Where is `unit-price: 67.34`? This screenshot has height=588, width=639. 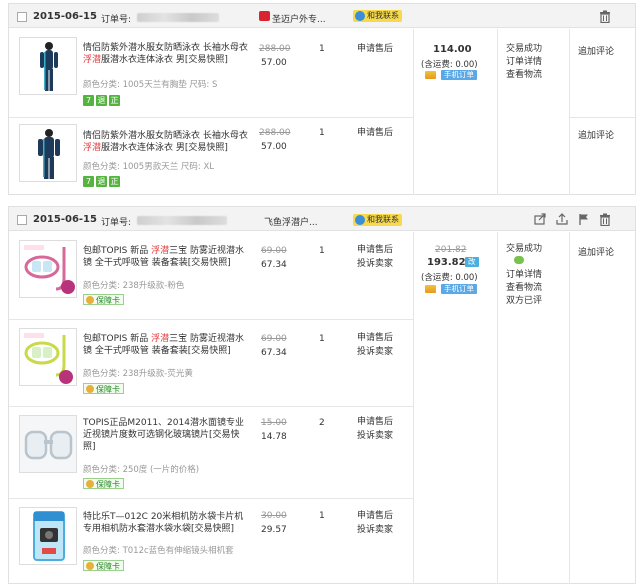 unit-price: 67.34 is located at coordinates (274, 353).